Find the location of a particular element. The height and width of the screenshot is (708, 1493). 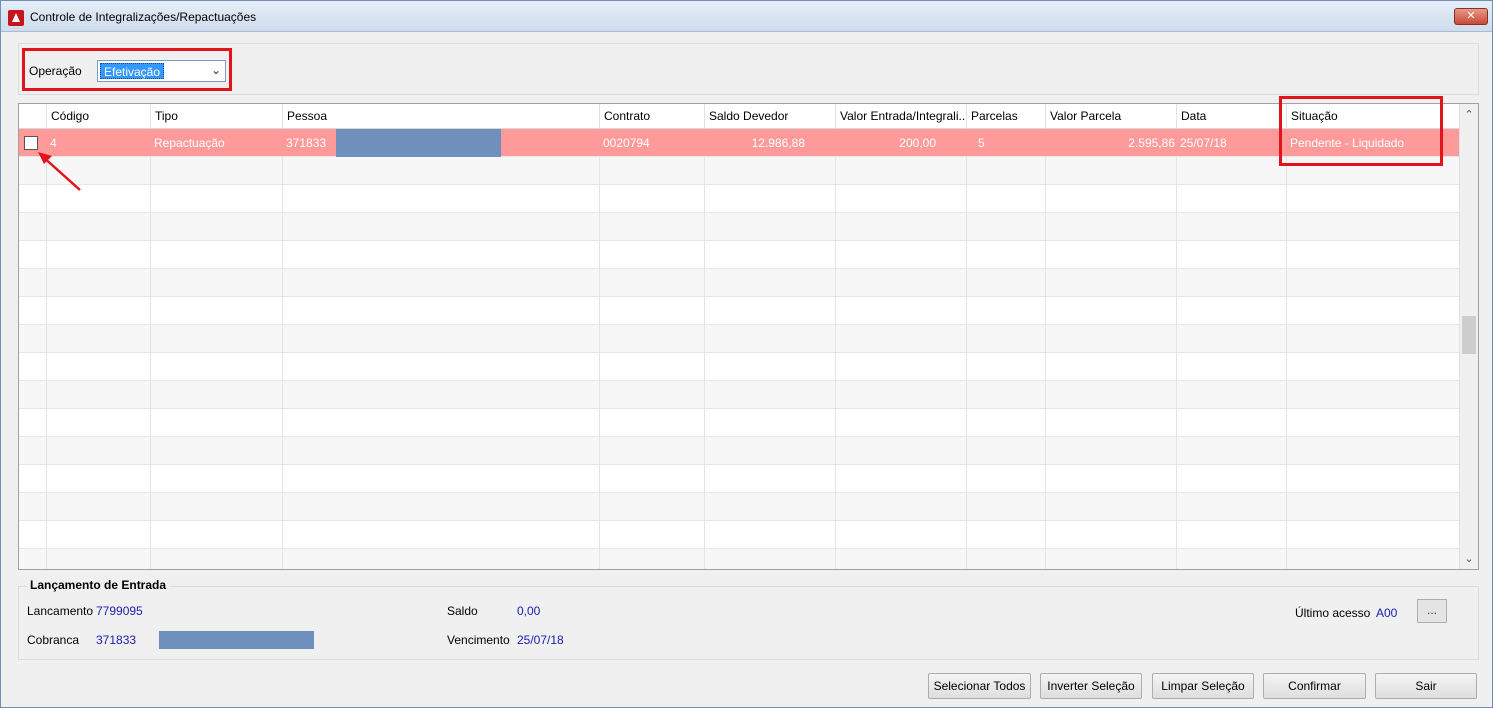

cell-situacao: Pendente - Liquidado is located at coordinates (1347, 143).